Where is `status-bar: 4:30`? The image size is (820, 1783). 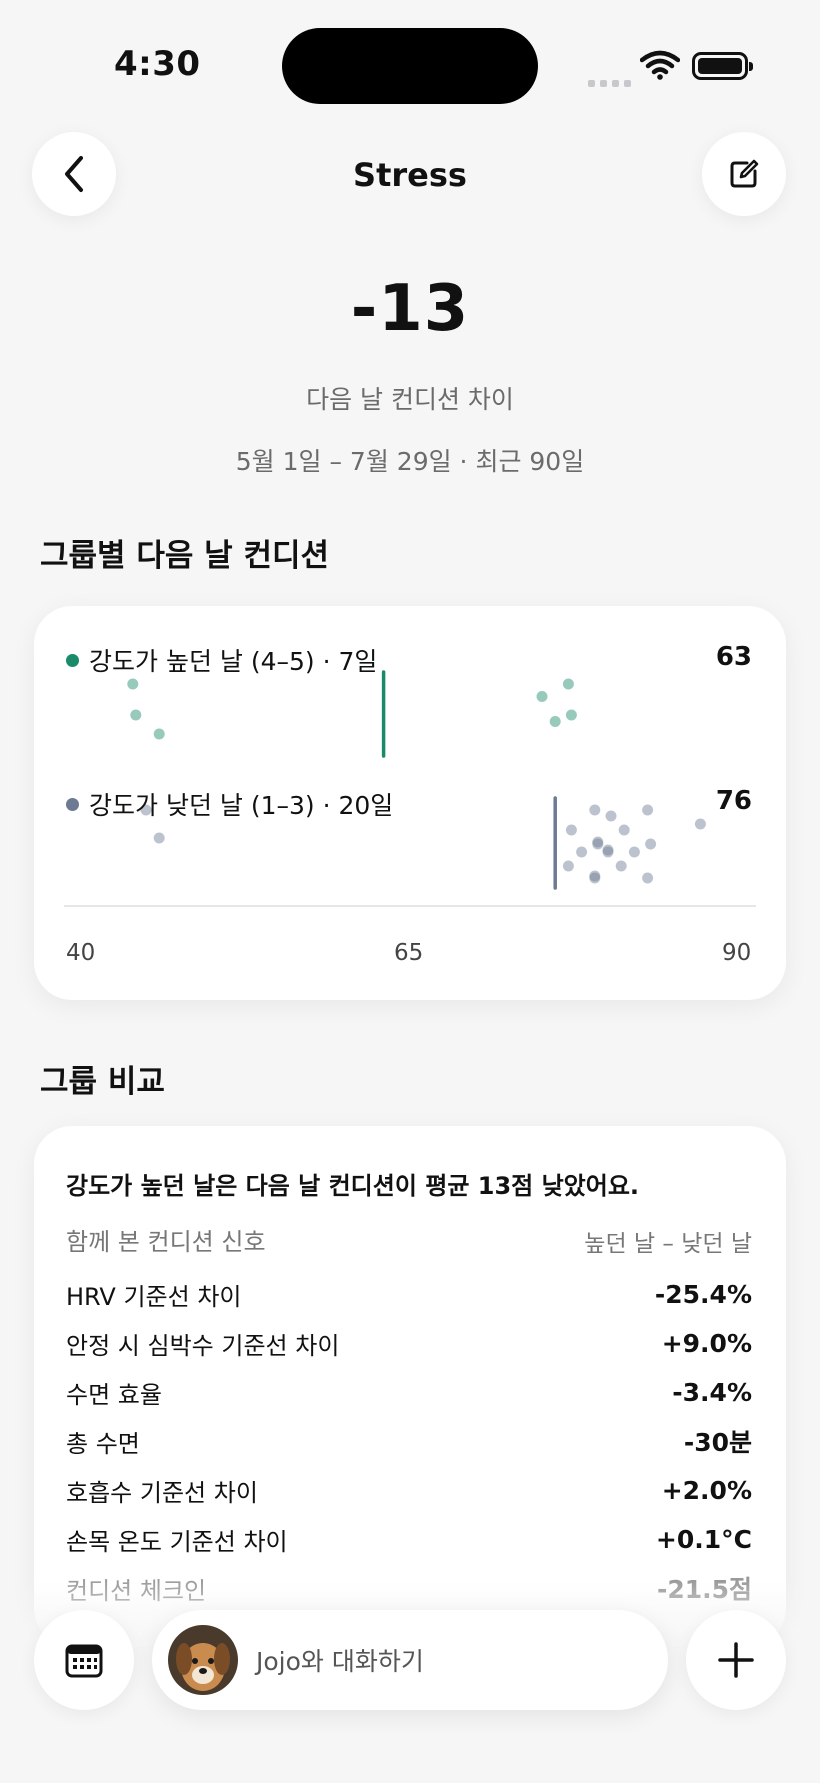
status-bar: 4:30 is located at coordinates (410, 60).